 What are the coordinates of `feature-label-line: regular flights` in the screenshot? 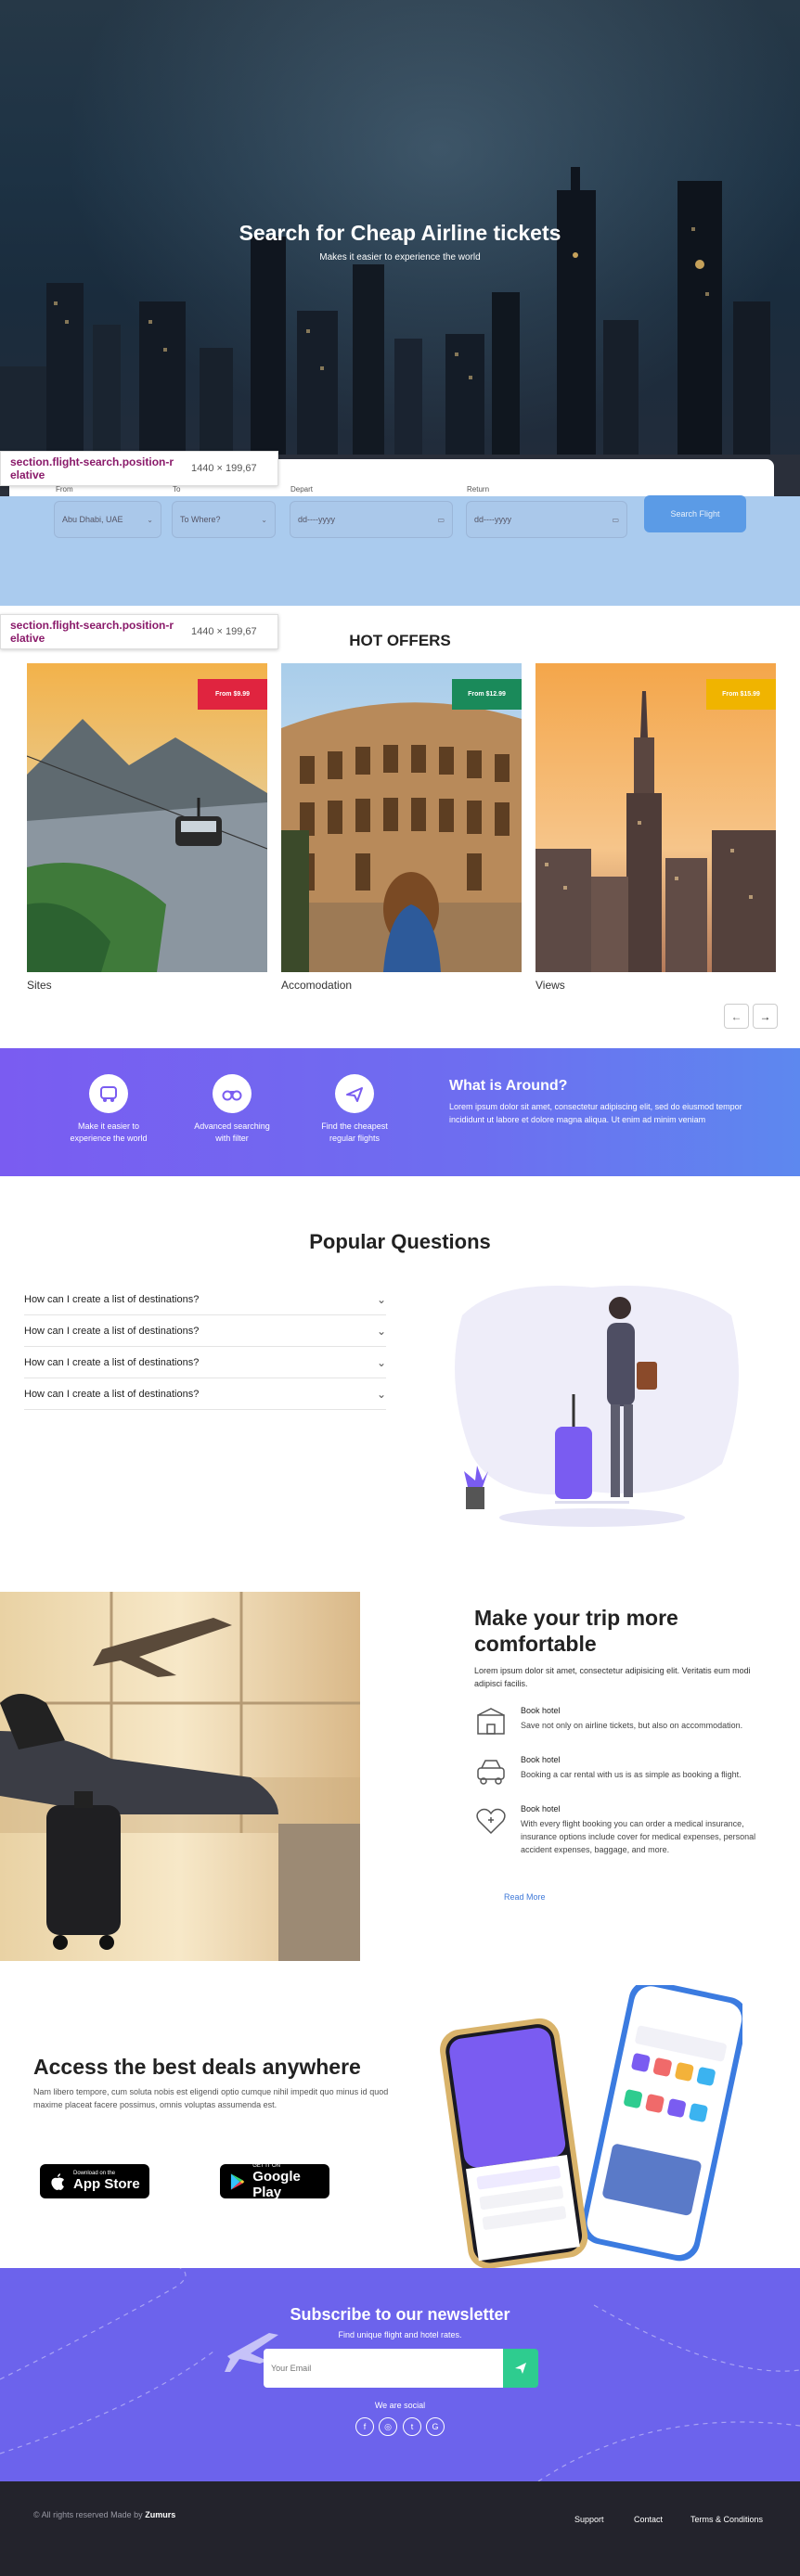 It's located at (355, 1138).